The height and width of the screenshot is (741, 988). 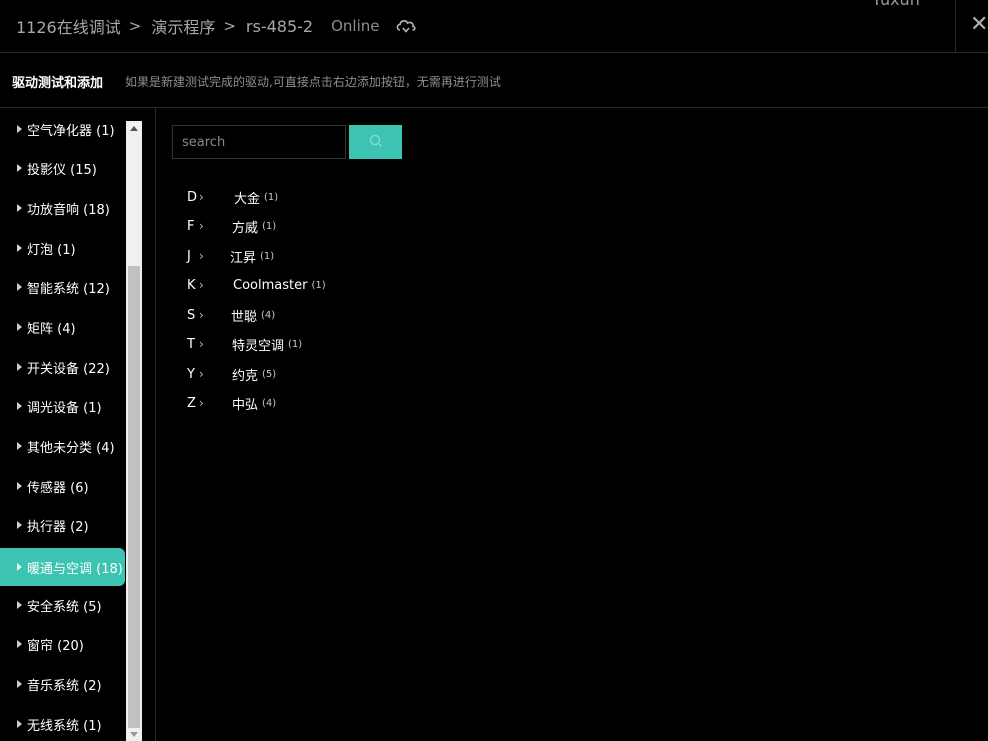 What do you see at coordinates (313, 82) in the screenshot?
I see `section-hint: 如果是新建测试完成的驱动,可直接点击右边添加按钮，无需再进行测试` at bounding box center [313, 82].